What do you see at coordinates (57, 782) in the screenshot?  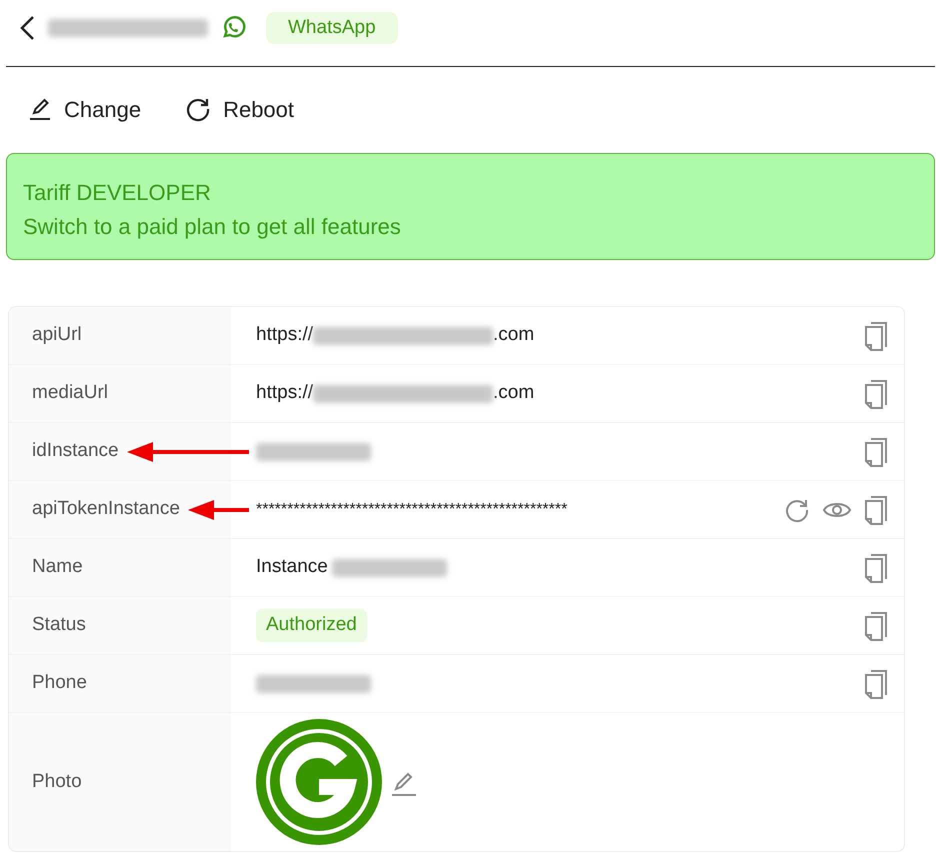 I see `field-label: Photo` at bounding box center [57, 782].